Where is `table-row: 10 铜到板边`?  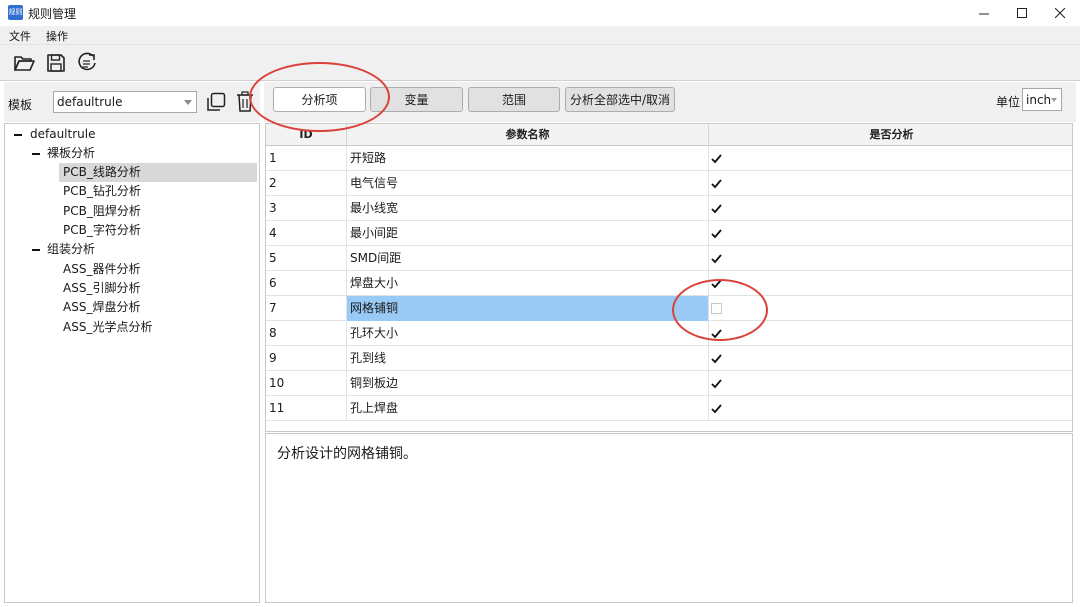
table-row: 10 铜到板边 is located at coordinates (669, 383).